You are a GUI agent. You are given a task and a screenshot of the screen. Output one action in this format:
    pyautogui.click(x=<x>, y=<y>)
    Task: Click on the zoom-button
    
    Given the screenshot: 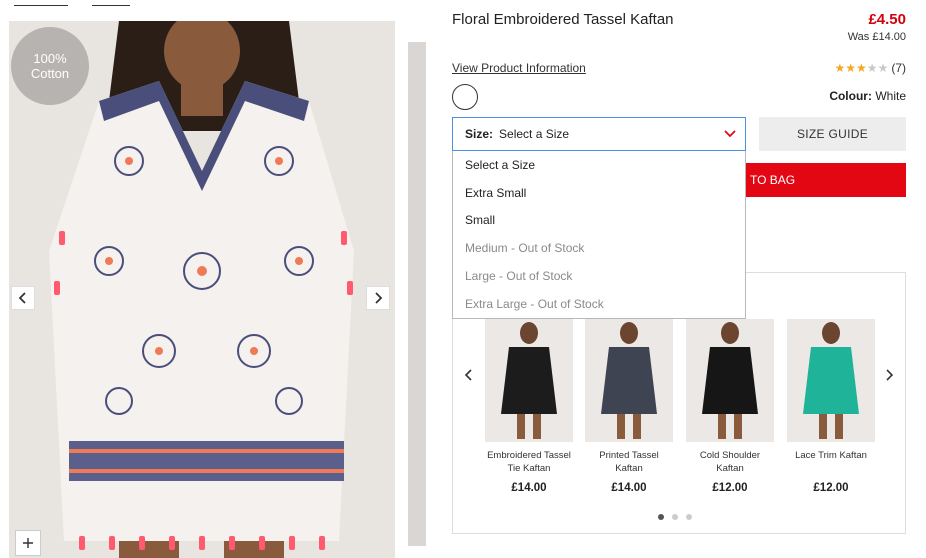 What is the action you would take?
    pyautogui.click(x=28, y=543)
    